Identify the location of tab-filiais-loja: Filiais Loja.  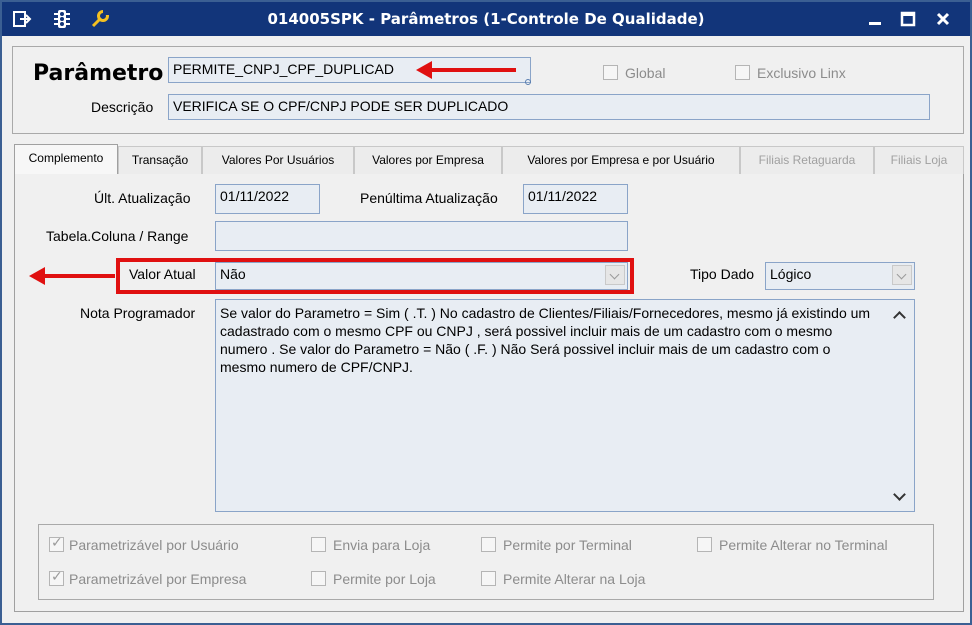
(919, 160).